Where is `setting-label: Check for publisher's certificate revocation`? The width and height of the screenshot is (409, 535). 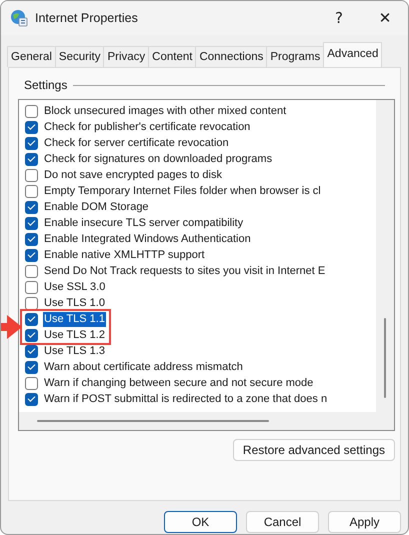 setting-label: Check for publisher's certificate revocation is located at coordinates (147, 127).